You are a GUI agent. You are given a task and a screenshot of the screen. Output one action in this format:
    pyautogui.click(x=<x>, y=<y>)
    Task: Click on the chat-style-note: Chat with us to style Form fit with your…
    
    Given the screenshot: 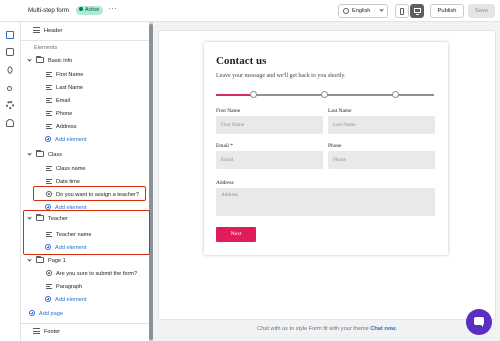 What is the action you would take?
    pyautogui.click(x=327, y=329)
    